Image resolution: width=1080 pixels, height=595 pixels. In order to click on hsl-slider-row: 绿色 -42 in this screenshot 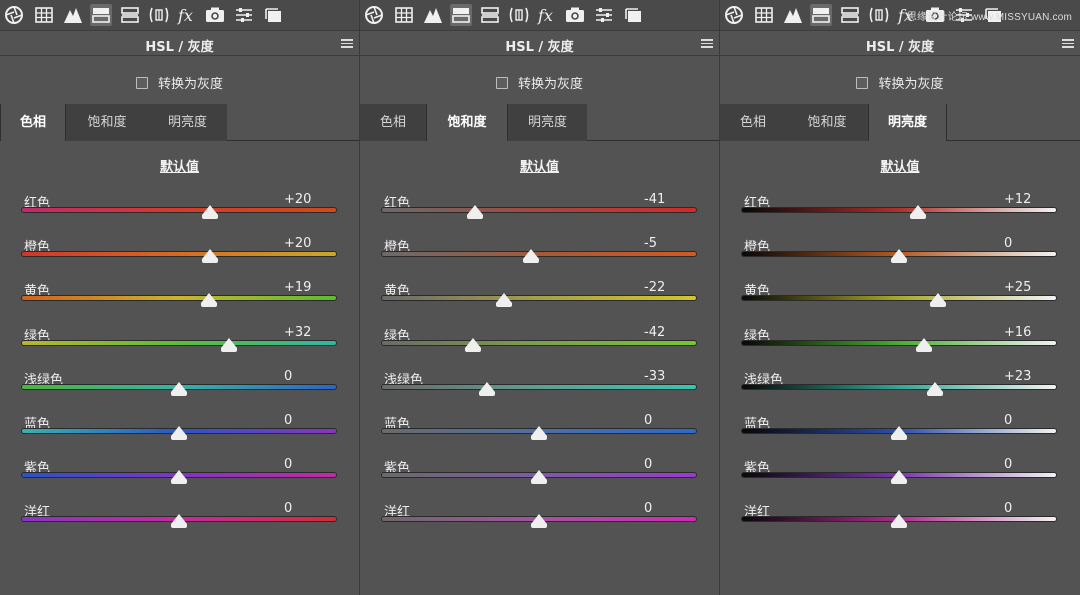, I will do `click(539, 347)`.